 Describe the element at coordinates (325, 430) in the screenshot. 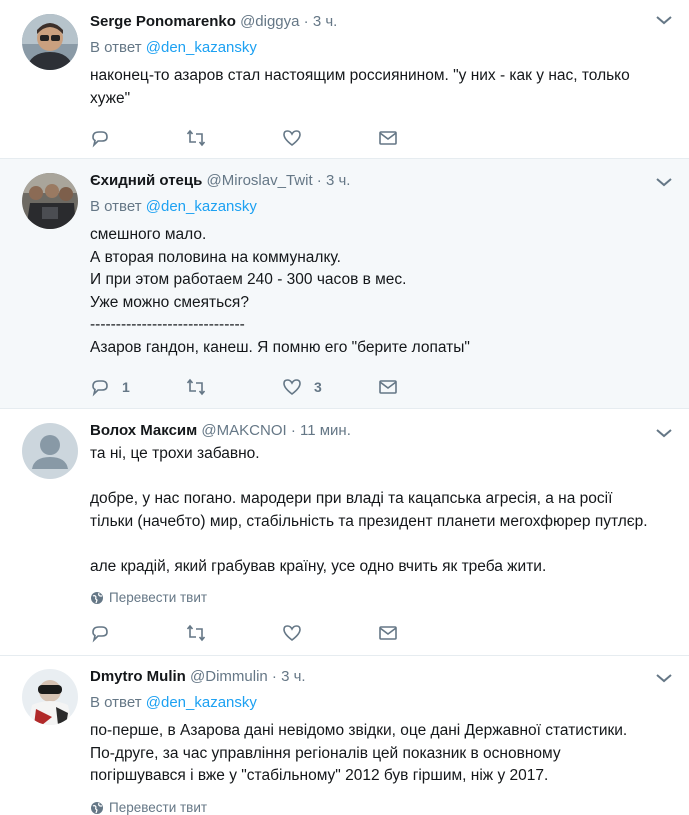

I see `tweet-timestamp: 11 мин.` at that location.